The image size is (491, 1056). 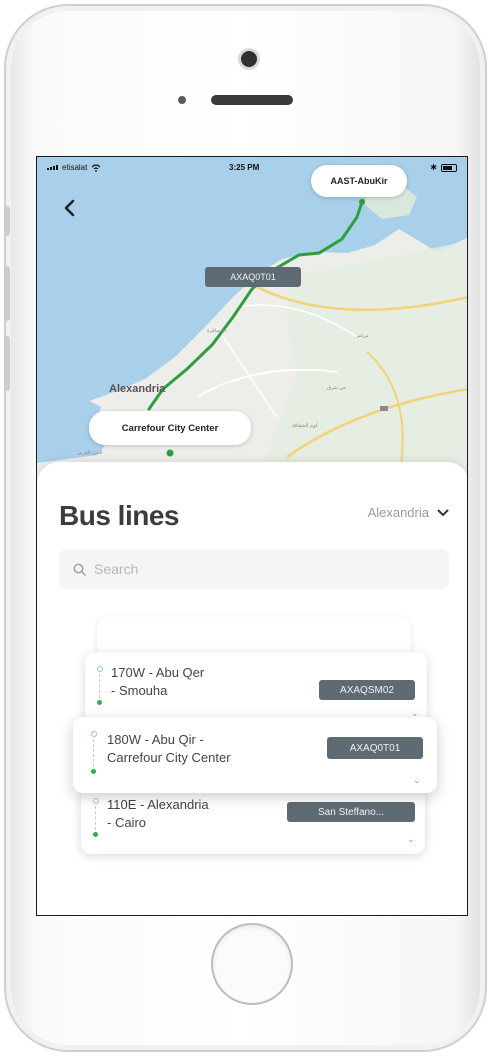 What do you see at coordinates (137, 389) in the screenshot?
I see `map-place-label-city: Alexandria` at bounding box center [137, 389].